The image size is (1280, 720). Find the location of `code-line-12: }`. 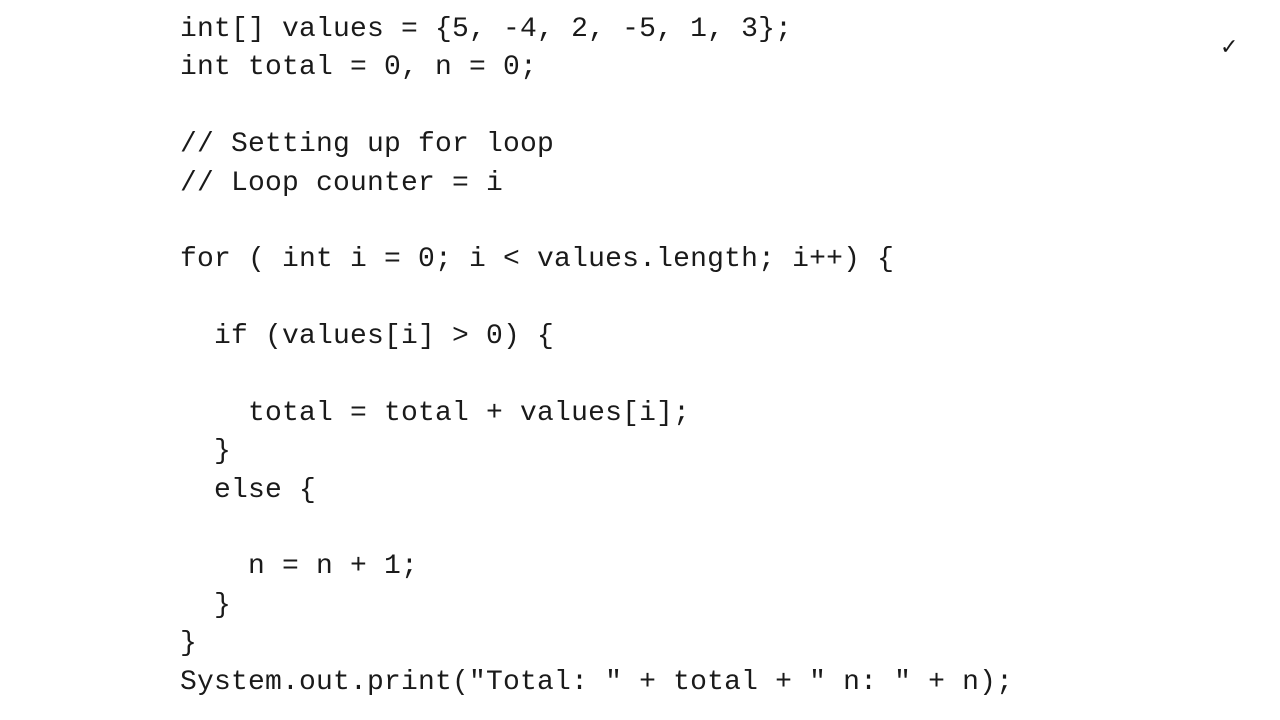

code-line-12: } is located at coordinates (206, 452).